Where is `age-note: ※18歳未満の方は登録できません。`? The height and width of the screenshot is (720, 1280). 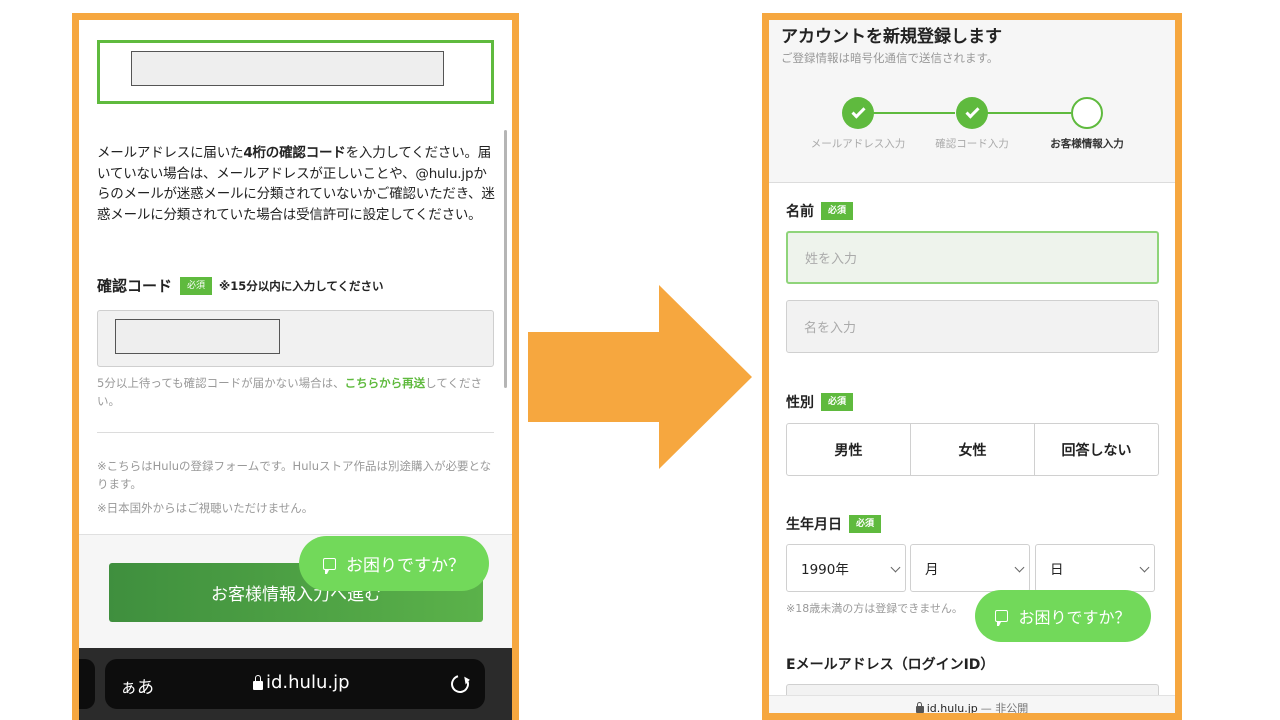 age-note: ※18歳未満の方は登録できません。 is located at coordinates (874, 608).